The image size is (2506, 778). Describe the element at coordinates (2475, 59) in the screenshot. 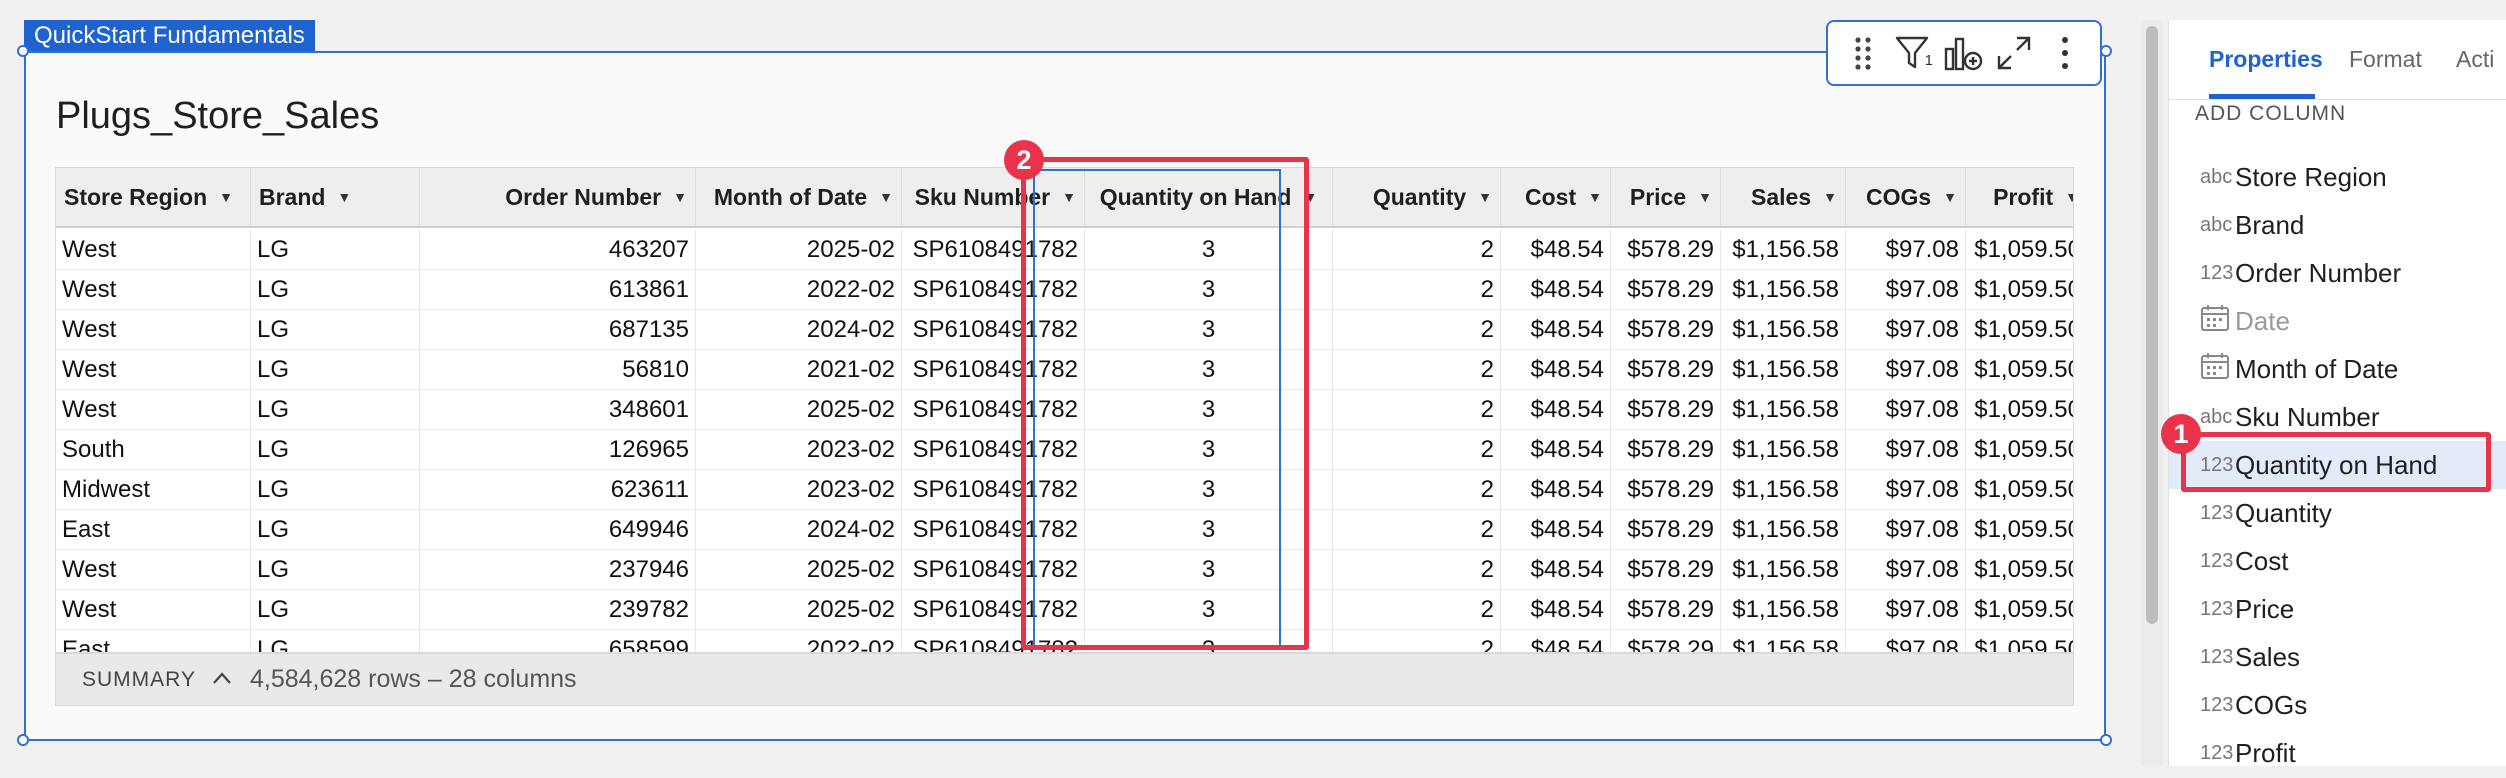

I see `tab-actions: Acti` at that location.